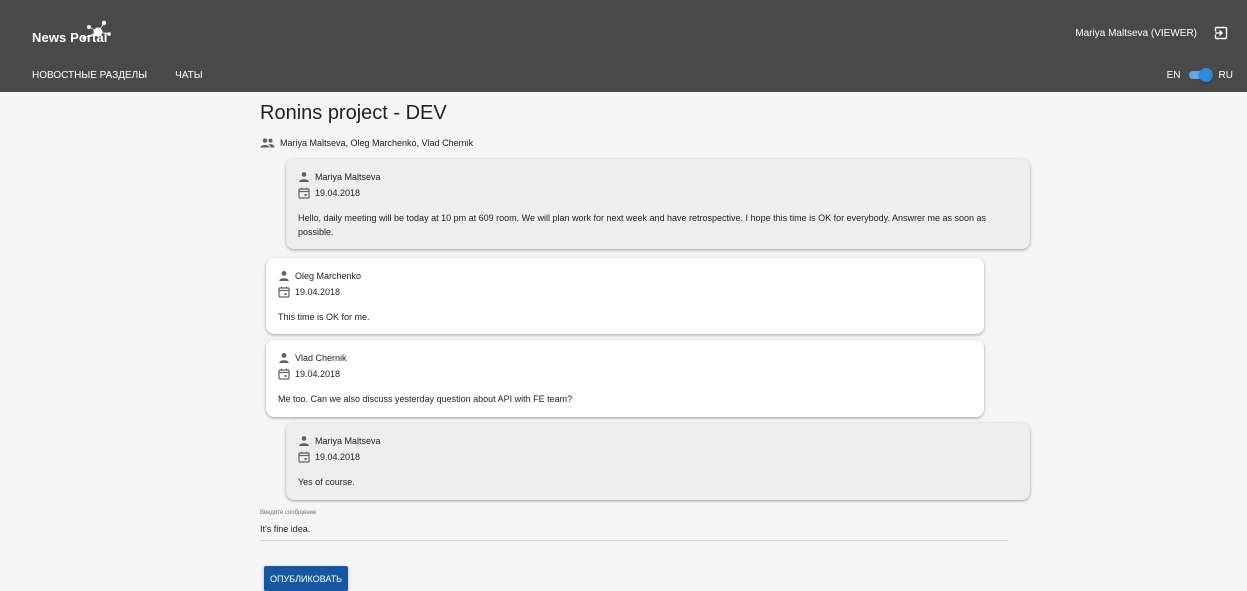  What do you see at coordinates (321, 358) in the screenshot?
I see `message-author: Vlad Chernik` at bounding box center [321, 358].